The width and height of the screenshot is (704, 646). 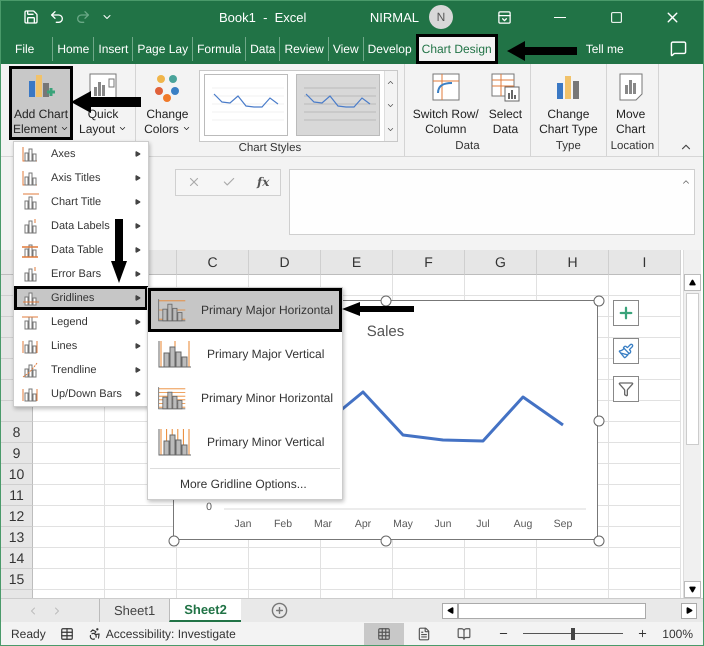 What do you see at coordinates (17, 558) in the screenshot?
I see `row-header: 14` at bounding box center [17, 558].